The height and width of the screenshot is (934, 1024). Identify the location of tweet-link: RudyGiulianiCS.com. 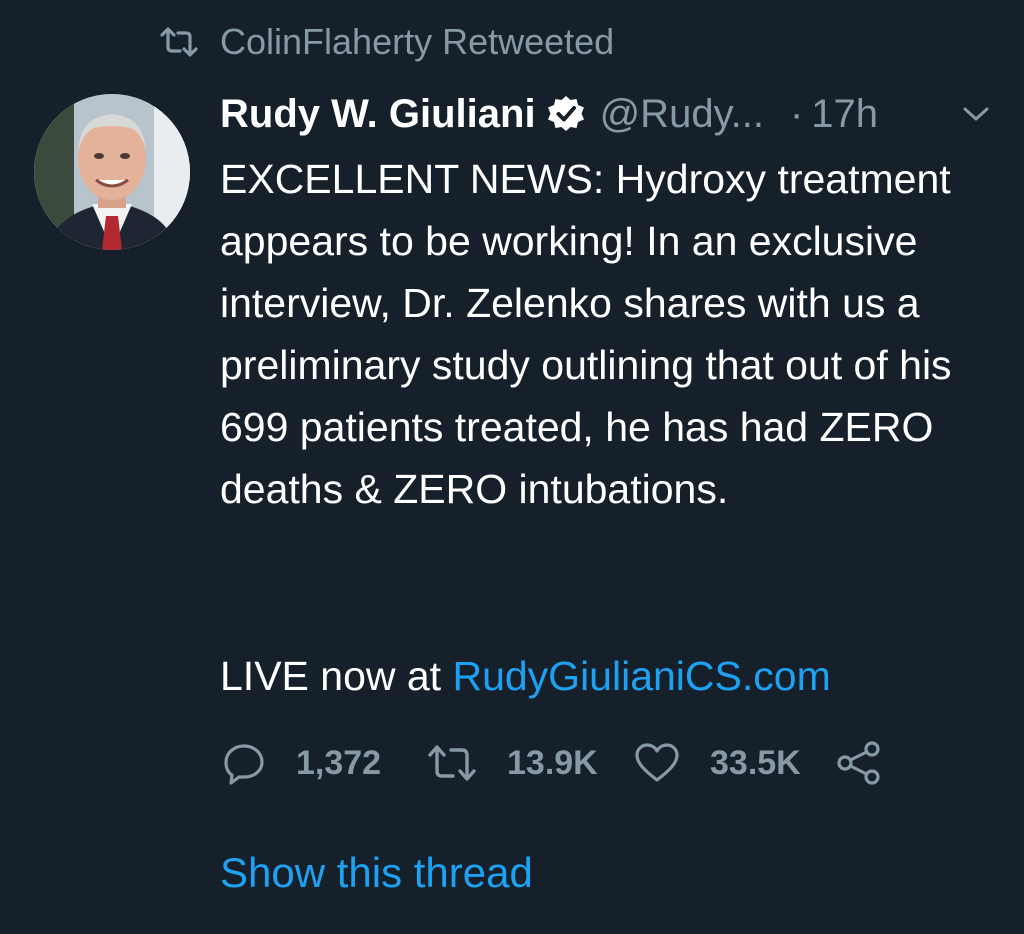
(641, 676).